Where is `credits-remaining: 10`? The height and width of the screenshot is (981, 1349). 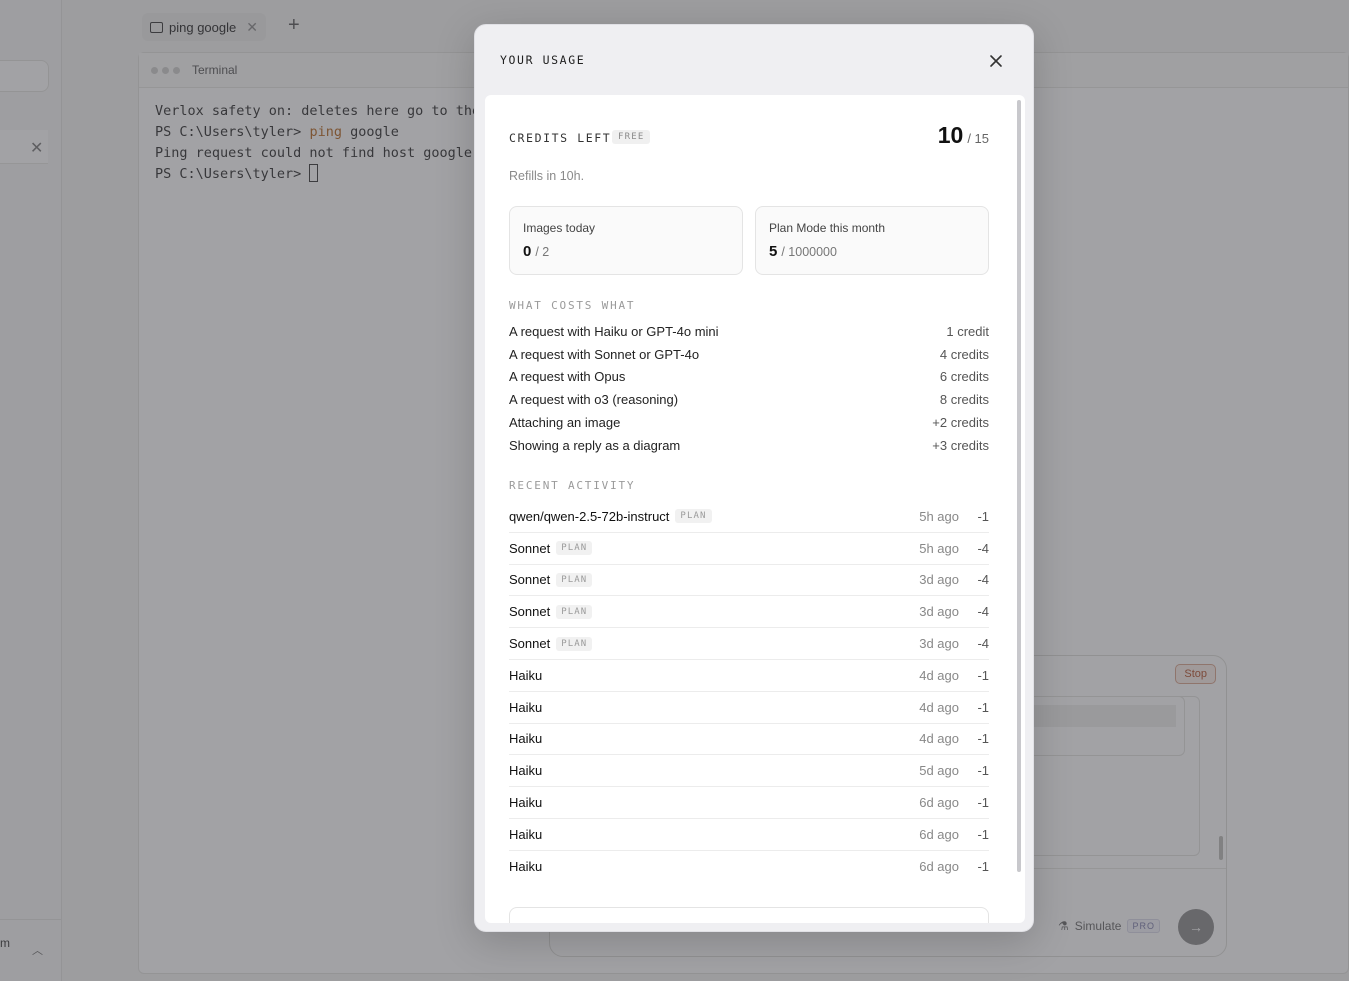 credits-remaining: 10 is located at coordinates (950, 135).